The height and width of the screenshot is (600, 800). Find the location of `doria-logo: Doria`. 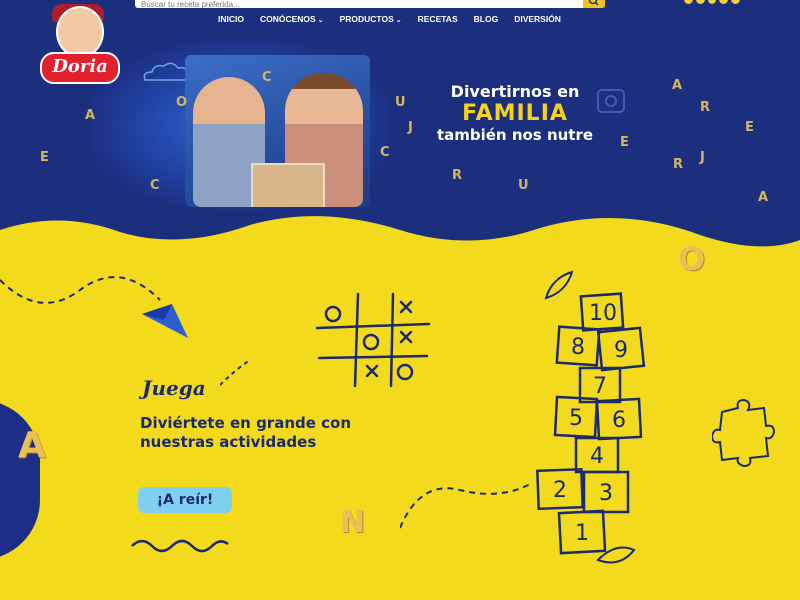

doria-logo: Doria is located at coordinates (79, 44).